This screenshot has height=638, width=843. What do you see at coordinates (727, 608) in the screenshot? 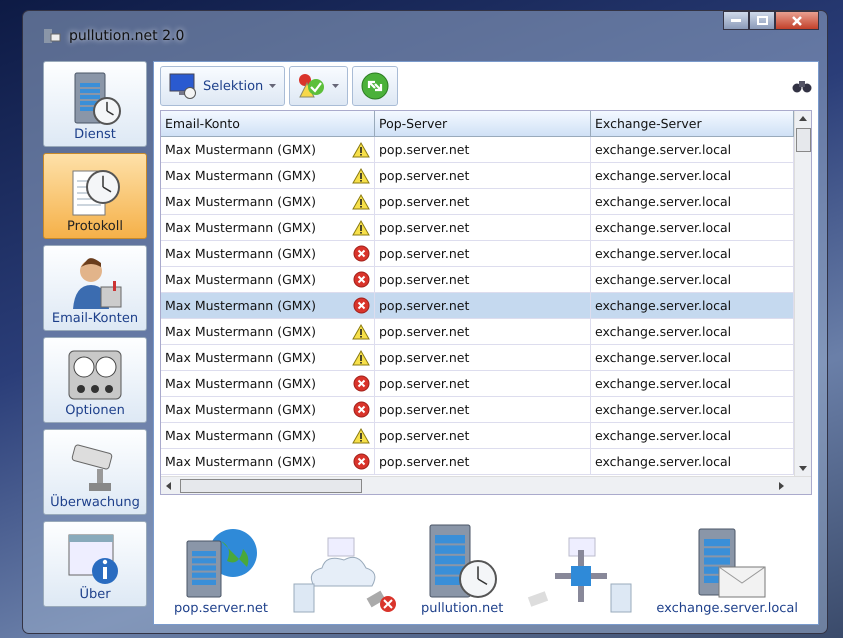
I see `node-label: exchange.server.local` at bounding box center [727, 608].